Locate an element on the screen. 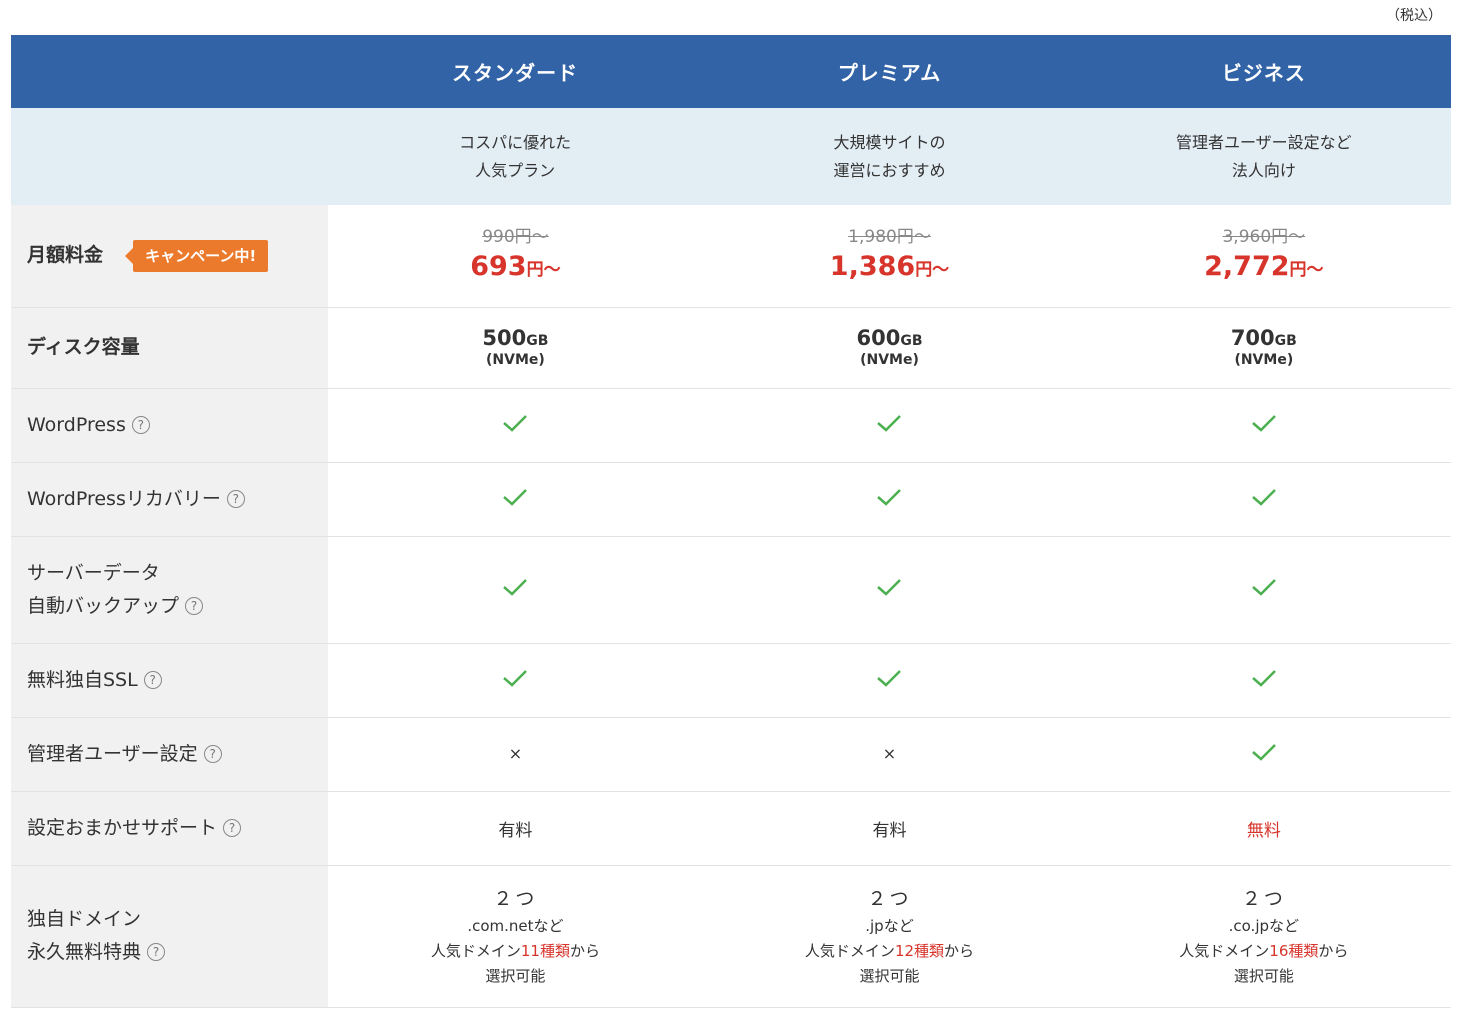 Image resolution: width=1464 pixels, height=1022 pixels. admin-user-cell-premium: × is located at coordinates (889, 754).